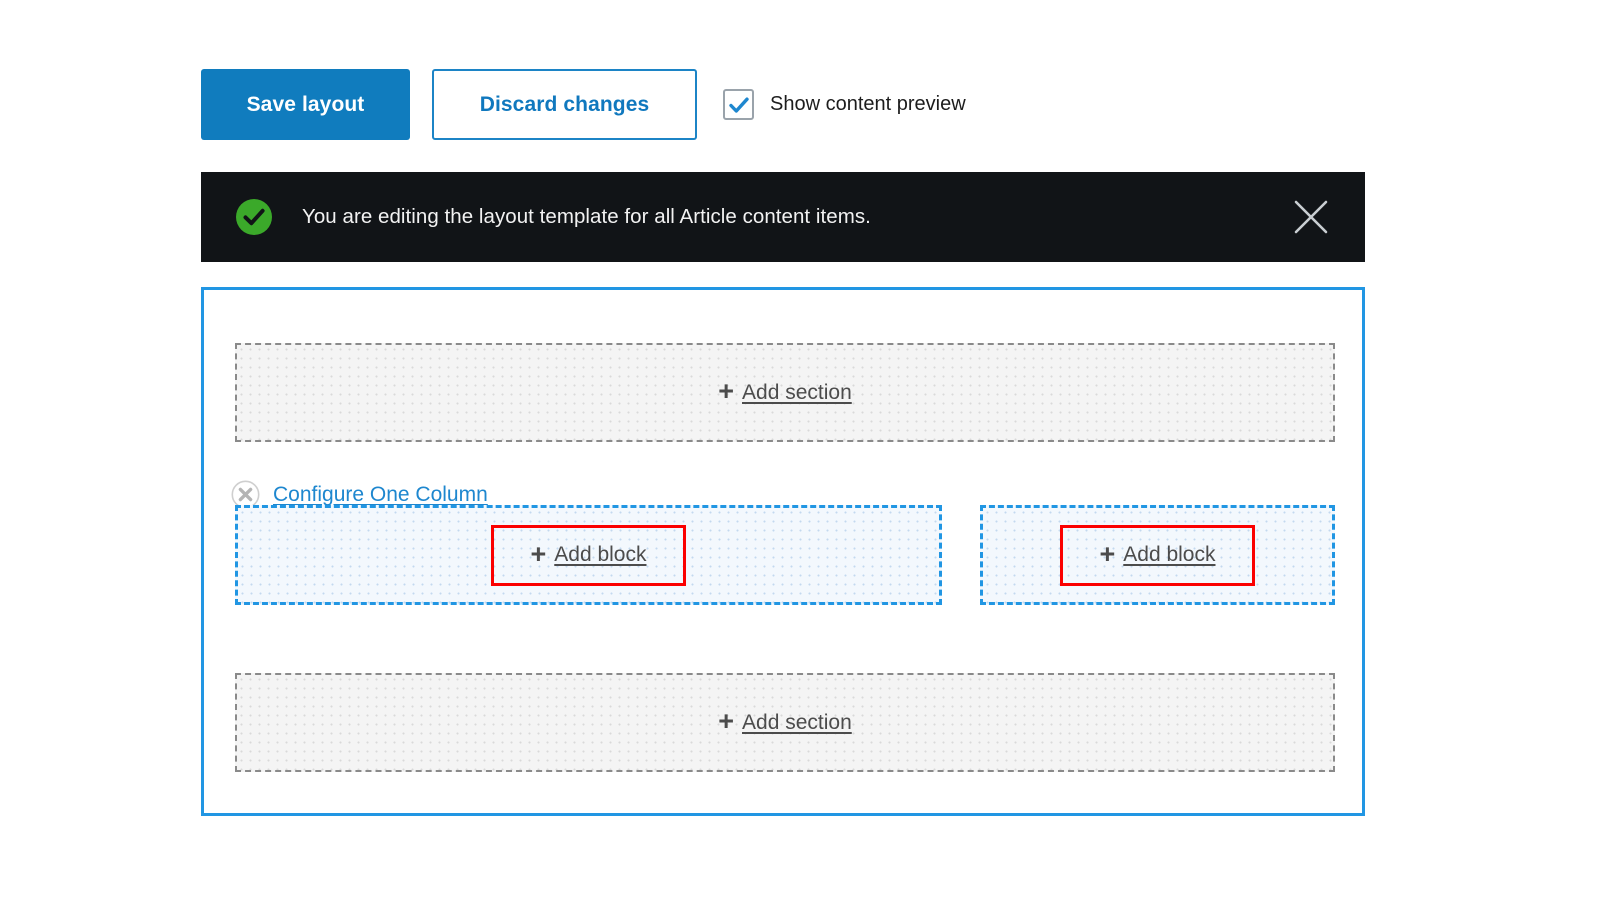 The height and width of the screenshot is (916, 1600). What do you see at coordinates (305, 104) in the screenshot?
I see `save-layout-button: Save layout` at bounding box center [305, 104].